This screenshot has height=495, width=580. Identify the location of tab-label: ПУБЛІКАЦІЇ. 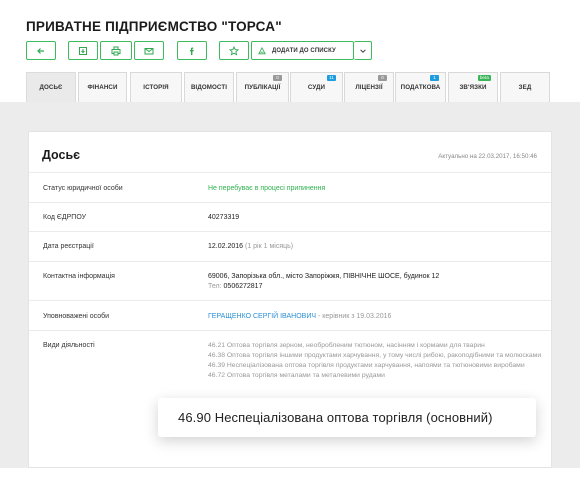
(262, 87).